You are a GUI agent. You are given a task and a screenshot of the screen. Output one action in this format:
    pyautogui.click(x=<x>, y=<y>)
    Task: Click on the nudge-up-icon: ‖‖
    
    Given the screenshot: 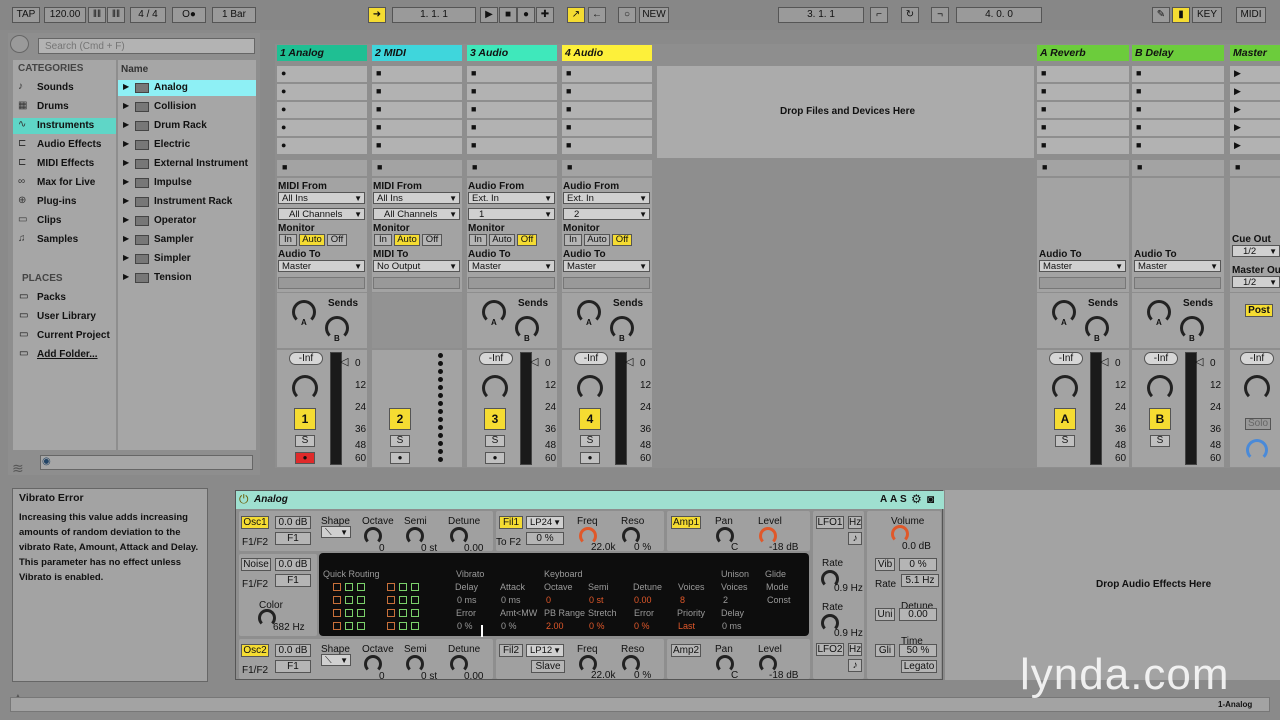 What is the action you would take?
    pyautogui.click(x=116, y=15)
    